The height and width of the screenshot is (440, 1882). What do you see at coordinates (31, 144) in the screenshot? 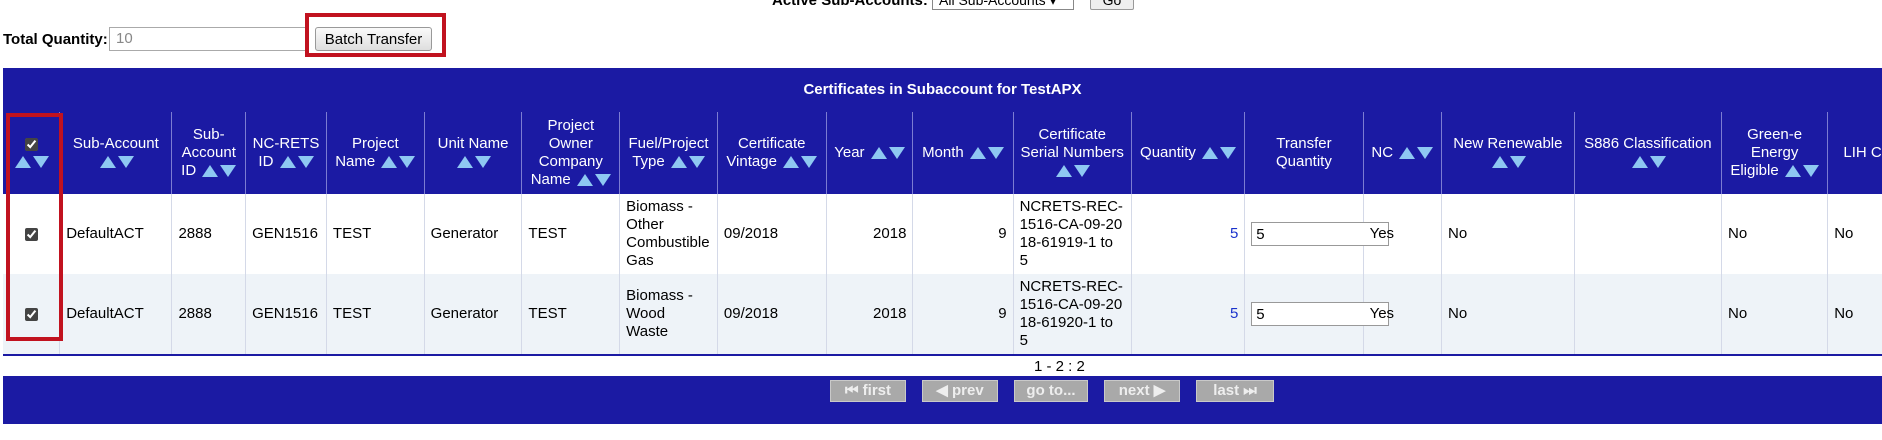
I see `select-all-checkbox` at bounding box center [31, 144].